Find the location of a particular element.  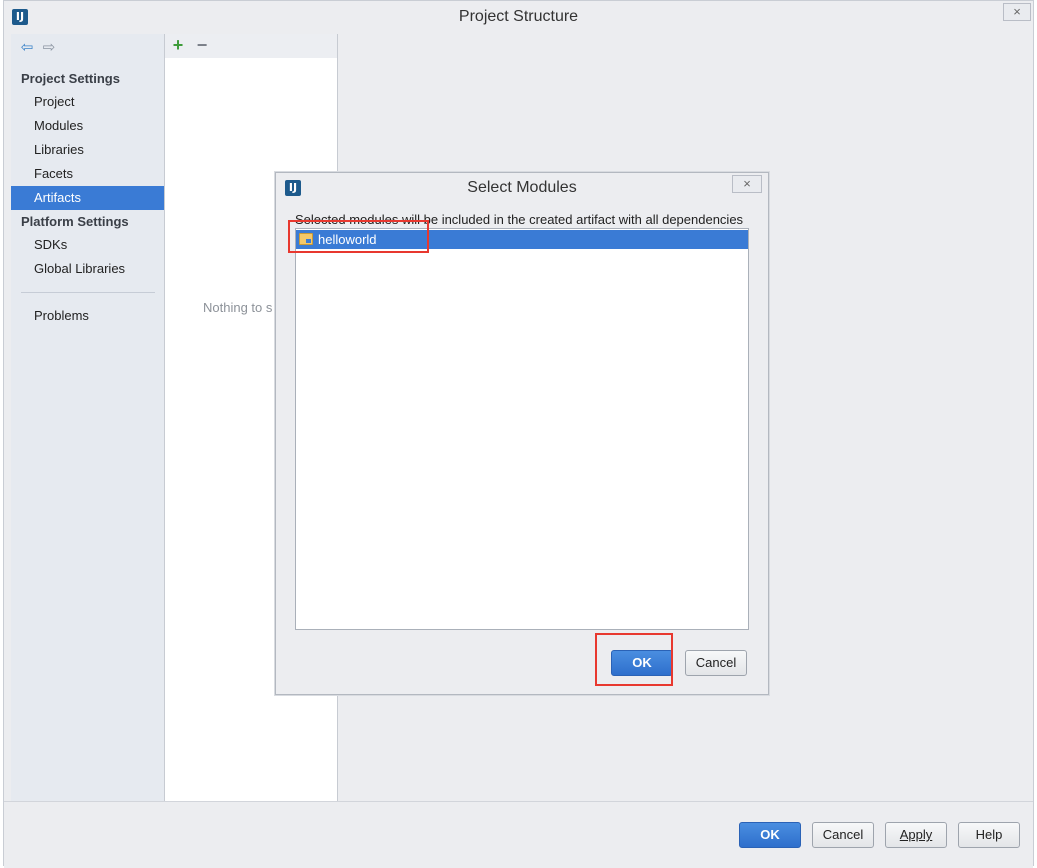

dialog-close-button: × is located at coordinates (747, 184).